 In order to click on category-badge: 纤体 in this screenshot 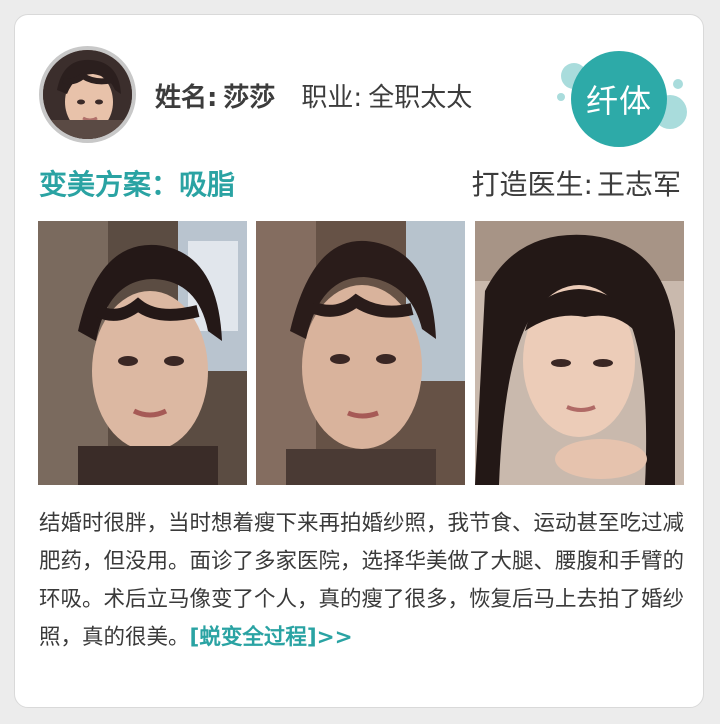, I will do `click(619, 99)`.